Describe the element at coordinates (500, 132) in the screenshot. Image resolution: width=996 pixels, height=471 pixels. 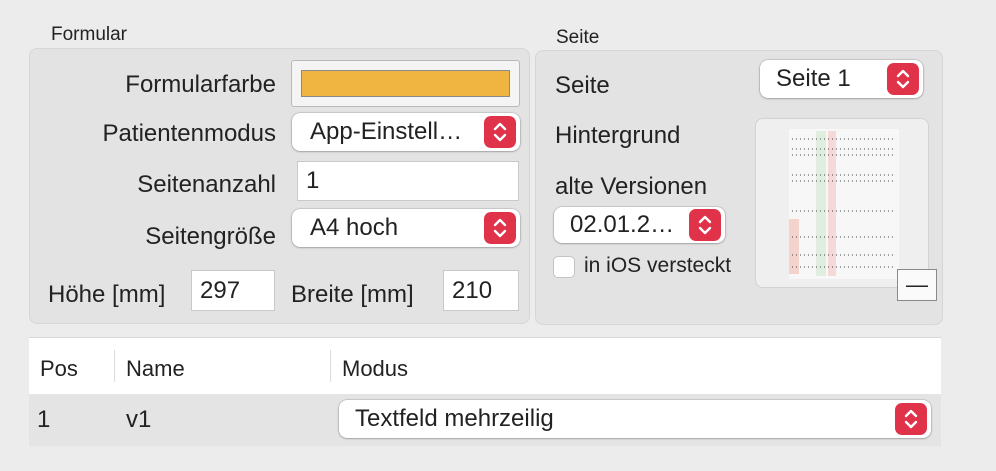
I see `patient-mode-stepper-icon` at that location.